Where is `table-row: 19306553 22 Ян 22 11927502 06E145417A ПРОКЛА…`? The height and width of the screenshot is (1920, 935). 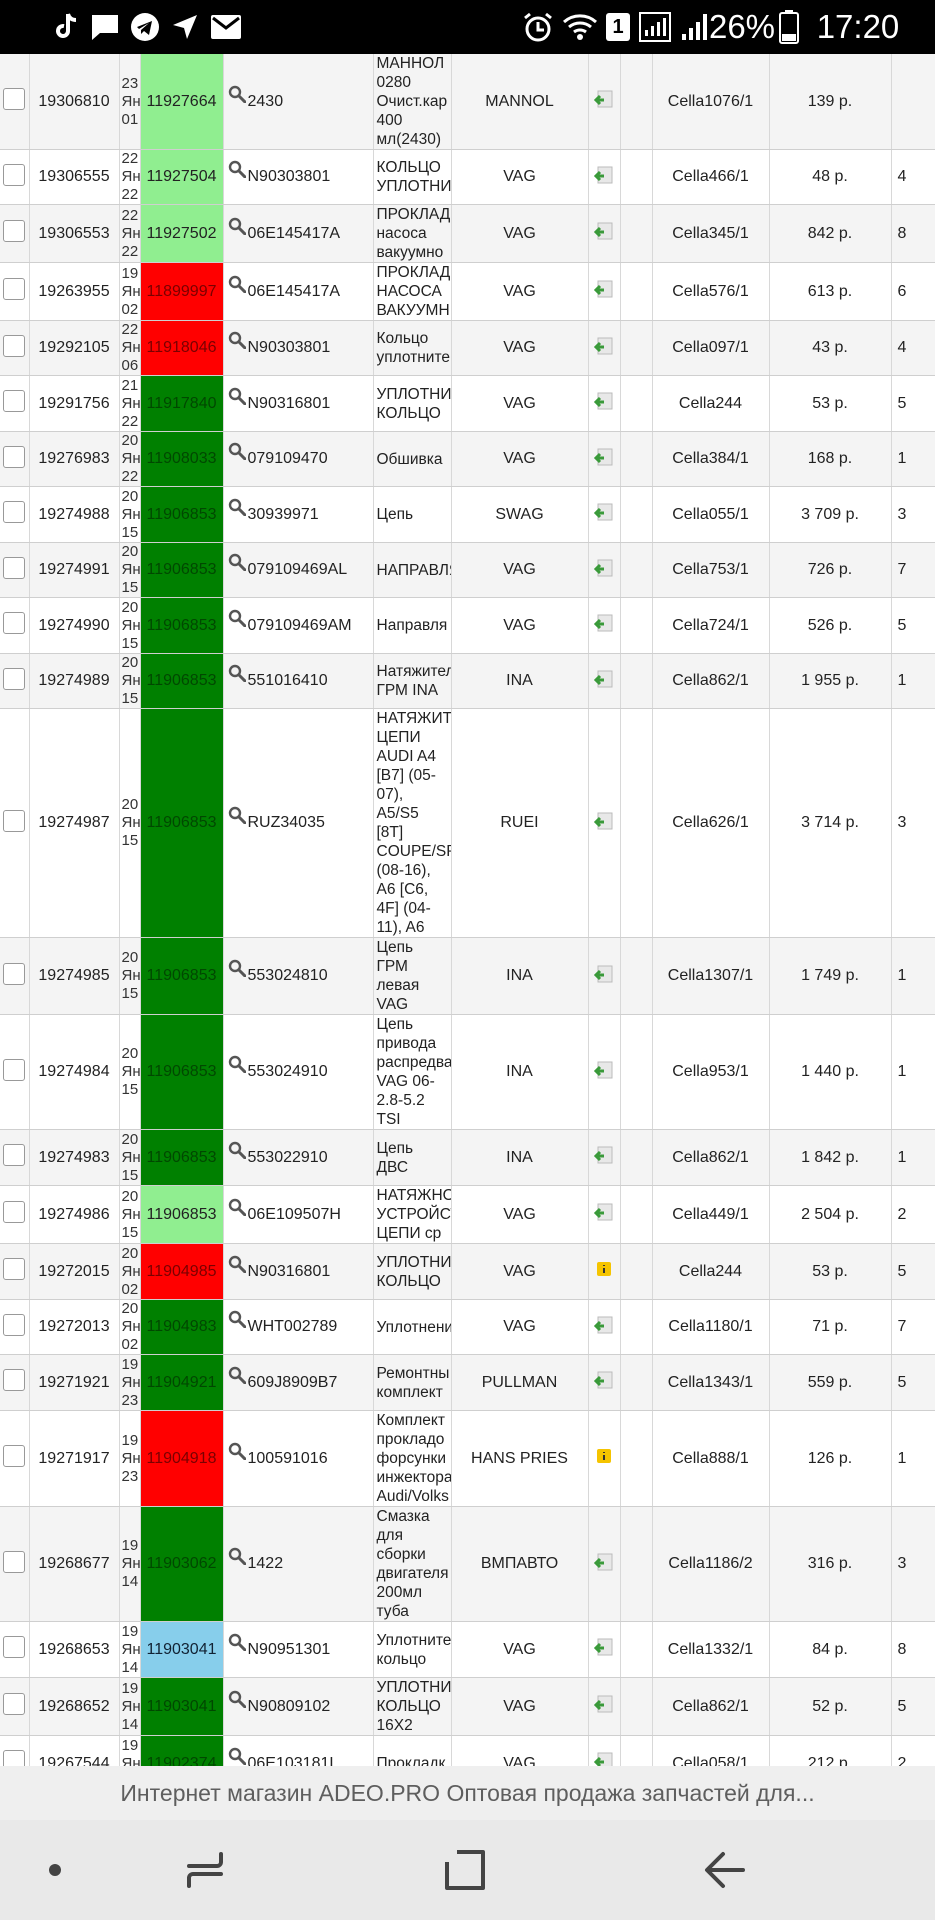 table-row: 19306553 22 Ян 22 11927502 06E145417A ПРОКЛА… is located at coordinates (467, 233).